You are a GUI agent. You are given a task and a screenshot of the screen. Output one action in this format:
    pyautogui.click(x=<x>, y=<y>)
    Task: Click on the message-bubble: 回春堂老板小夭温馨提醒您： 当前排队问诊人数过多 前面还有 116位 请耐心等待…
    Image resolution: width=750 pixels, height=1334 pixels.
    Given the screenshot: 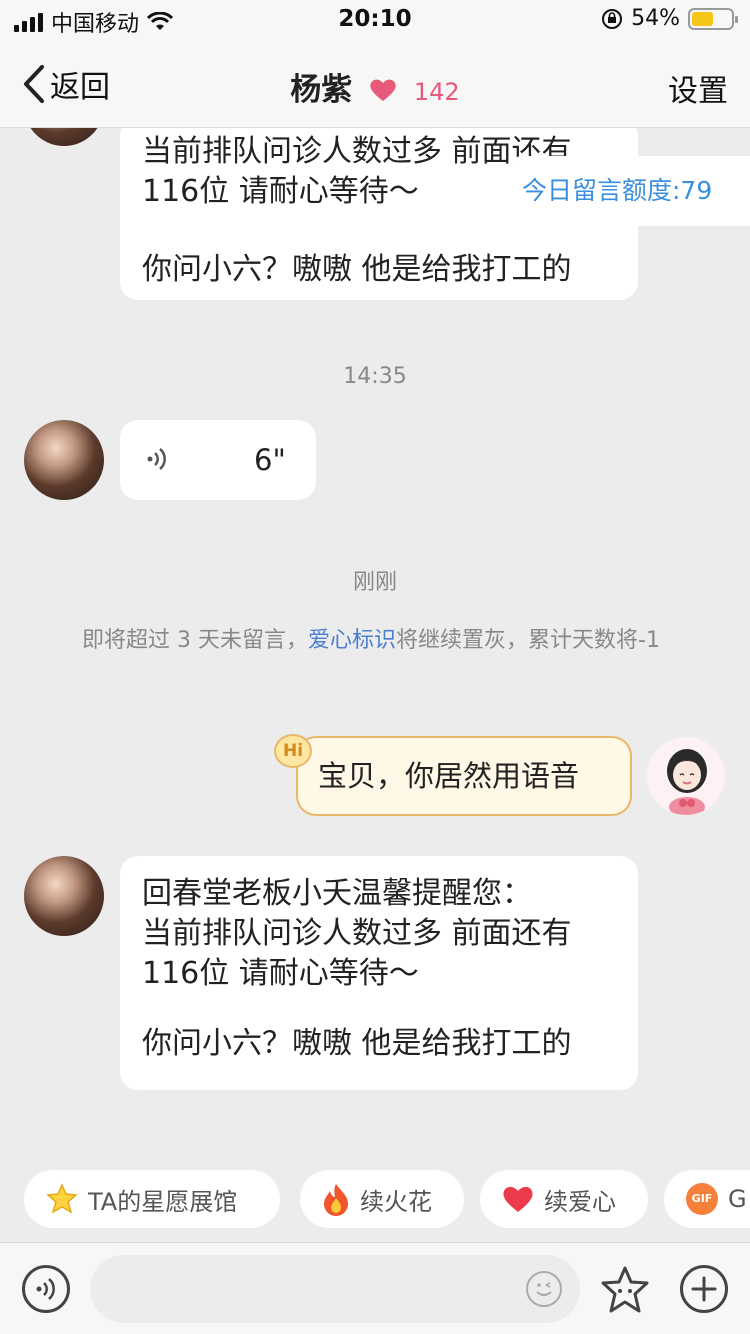 What is the action you would take?
    pyautogui.click(x=379, y=973)
    